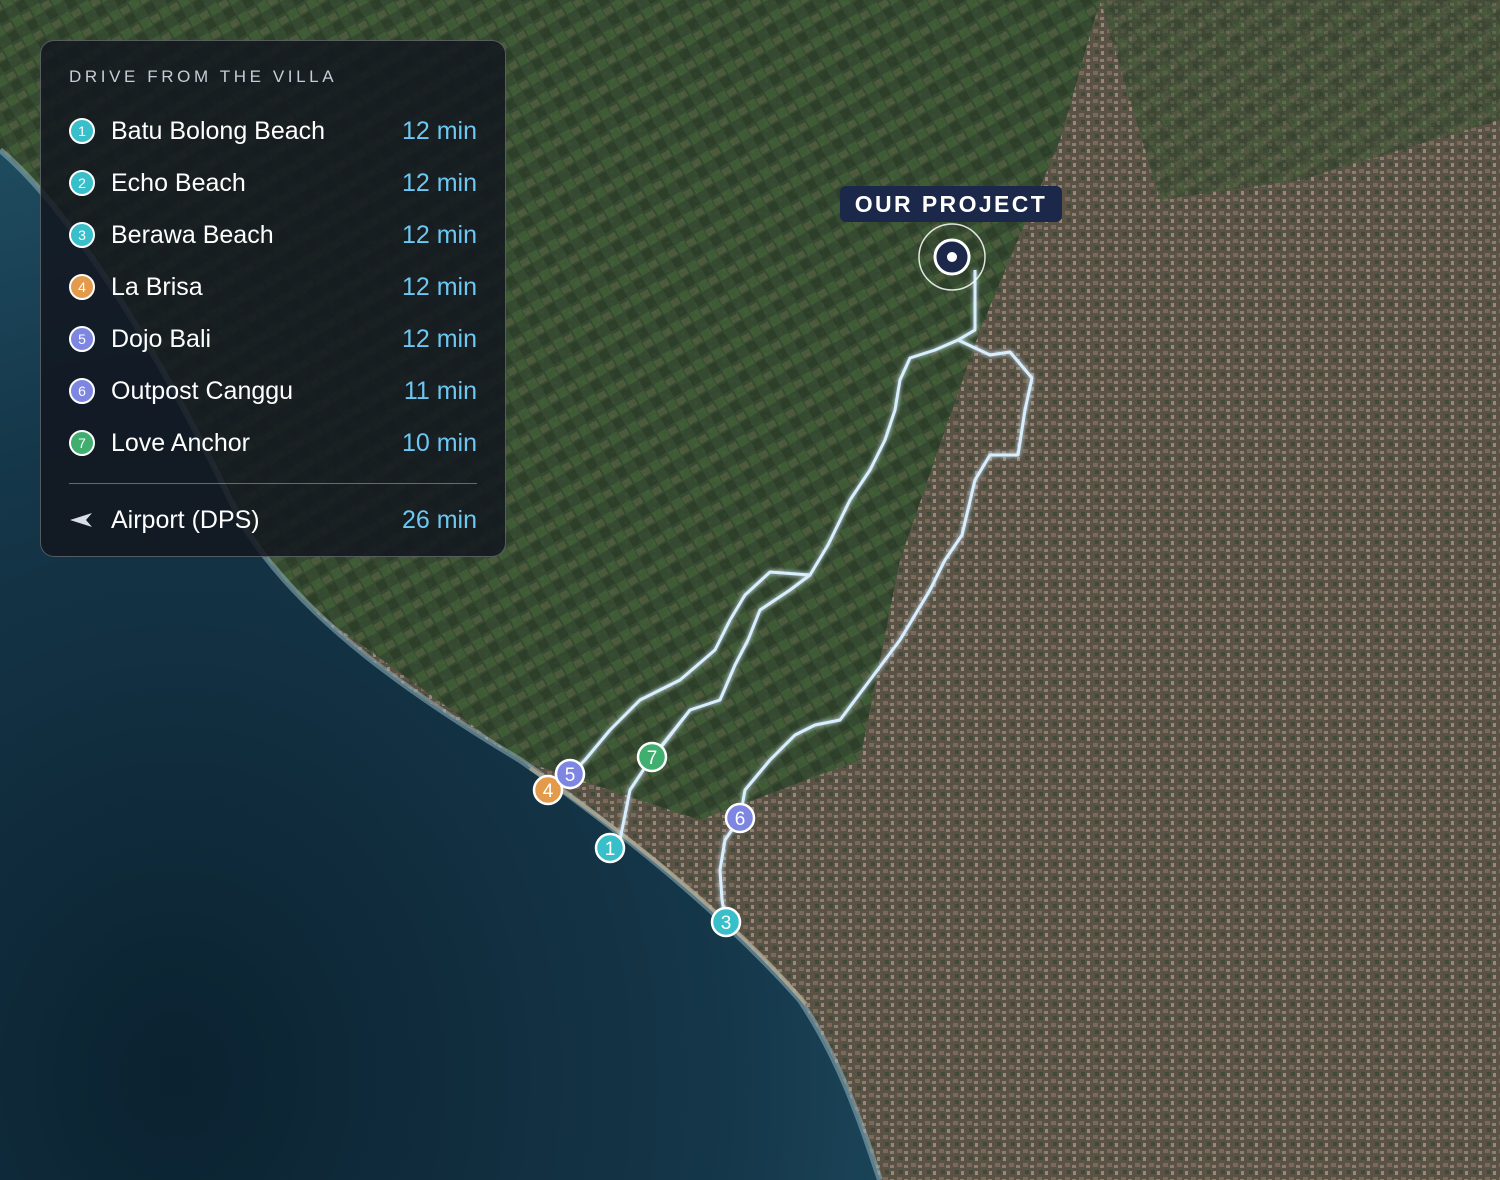 The height and width of the screenshot is (1180, 1500). What do you see at coordinates (440, 390) in the screenshot?
I see `legend-item-time: 11 min` at bounding box center [440, 390].